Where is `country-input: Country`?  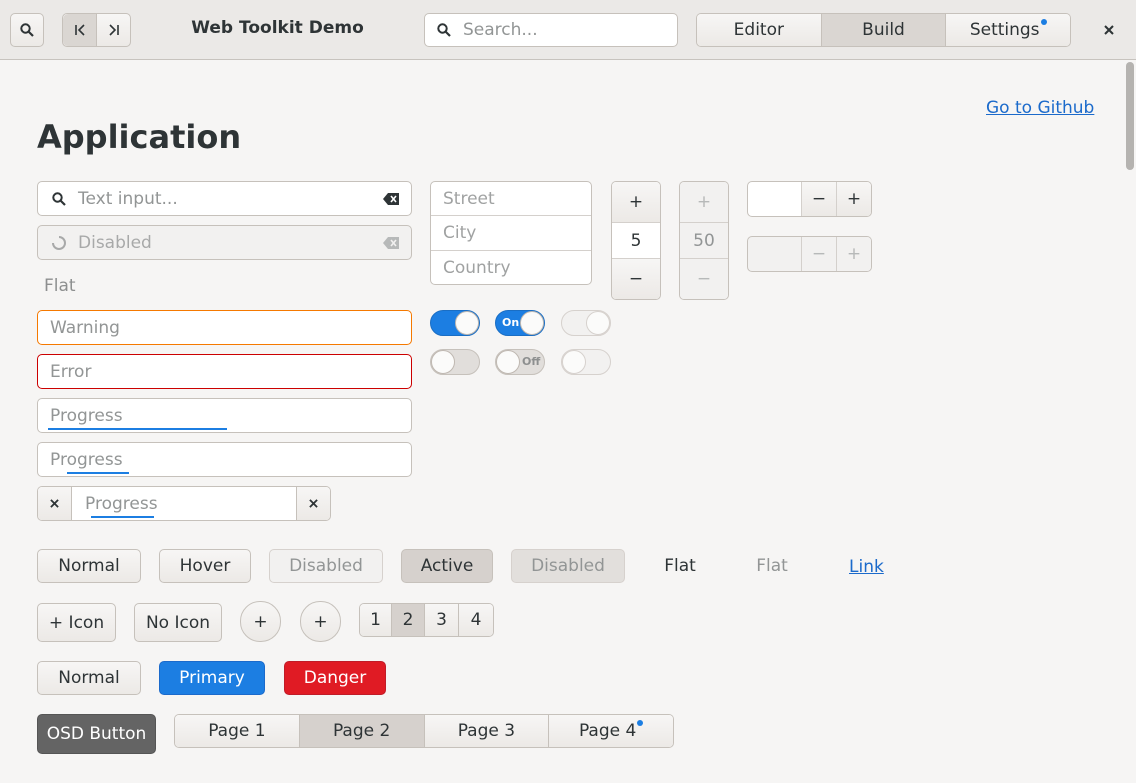 country-input: Country is located at coordinates (511, 267).